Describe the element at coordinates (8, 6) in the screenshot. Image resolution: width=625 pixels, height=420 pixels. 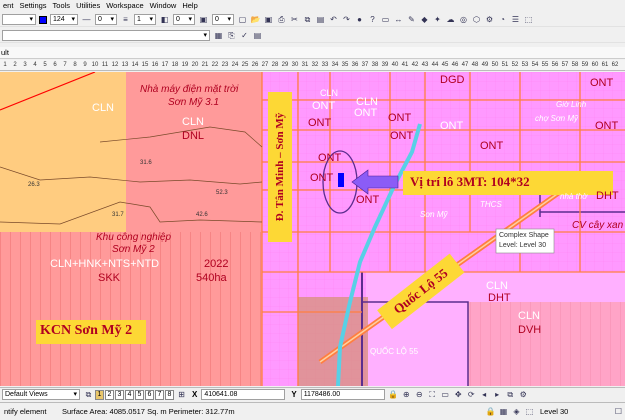
I see `menu-element: ent` at that location.